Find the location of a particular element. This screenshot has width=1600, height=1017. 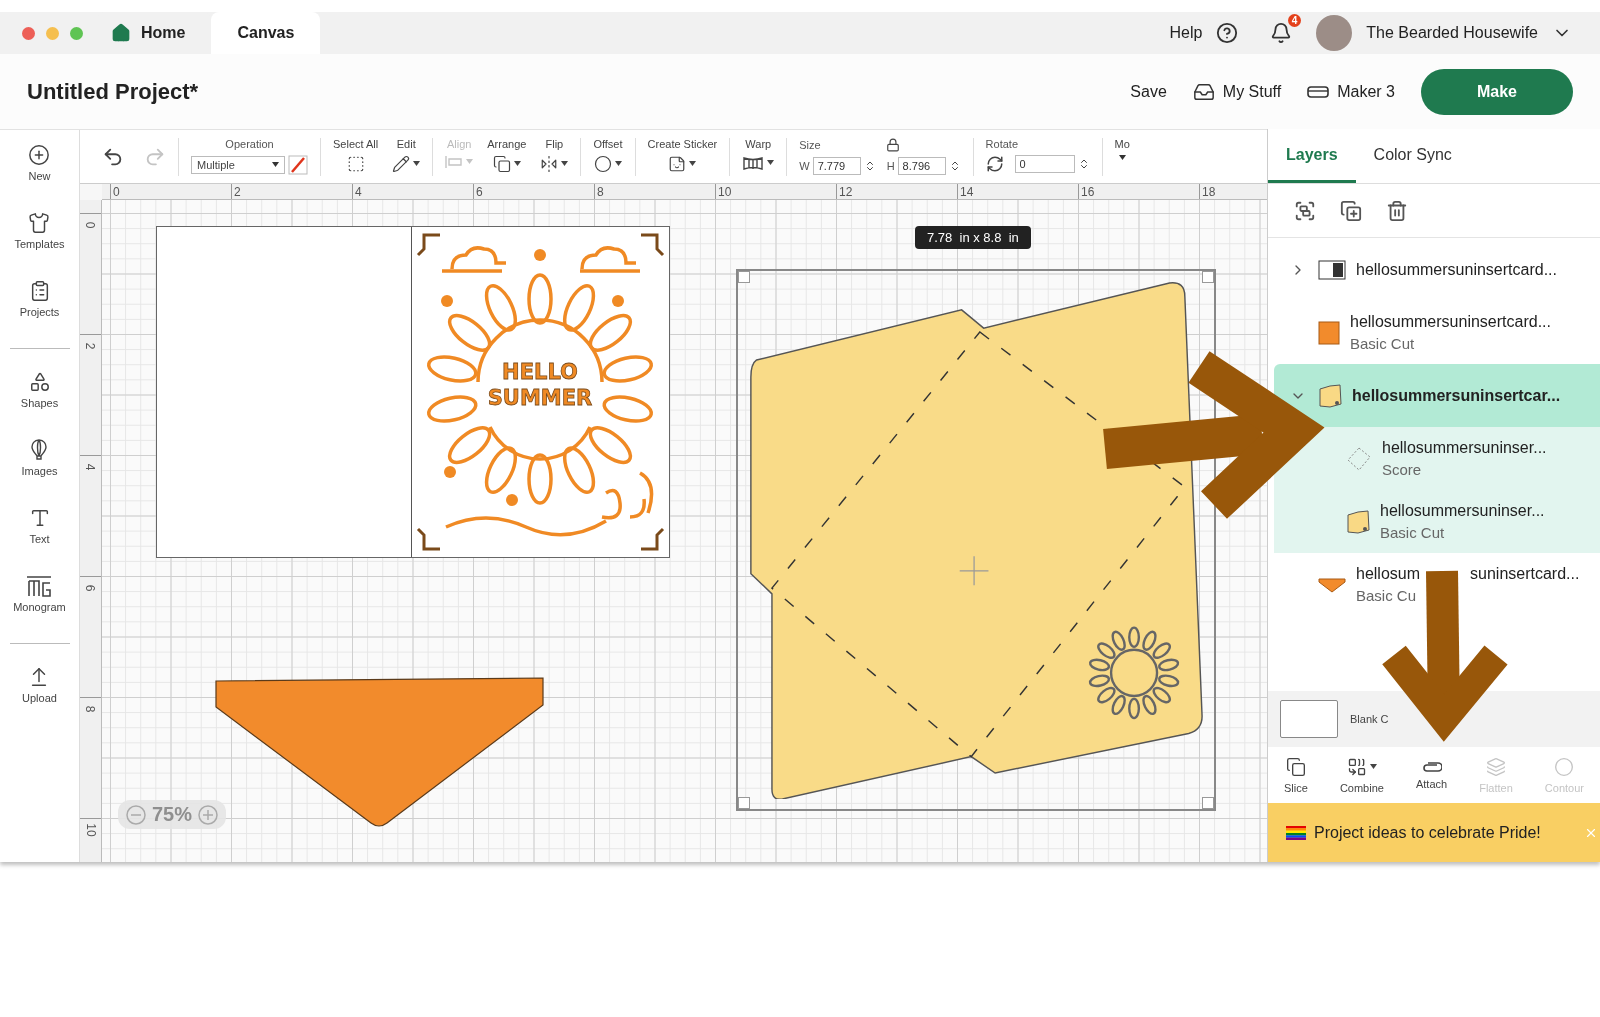

lock-icon is located at coordinates (892, 144).